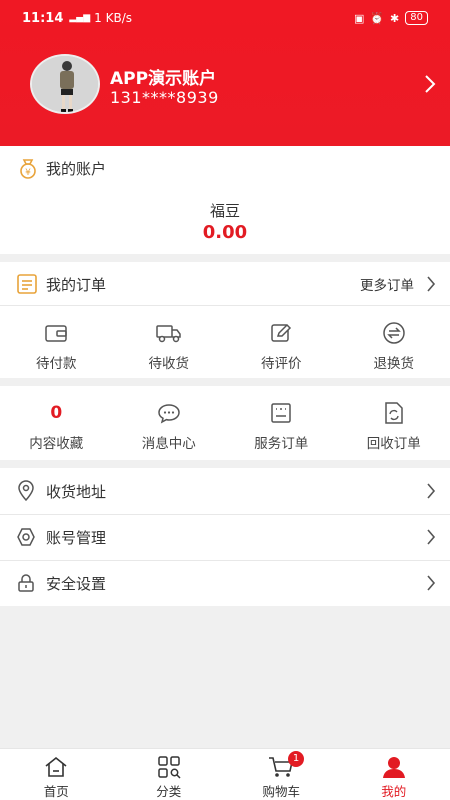 The image size is (450, 800). I want to click on menu-item-label: 收货地址, so click(76, 491).